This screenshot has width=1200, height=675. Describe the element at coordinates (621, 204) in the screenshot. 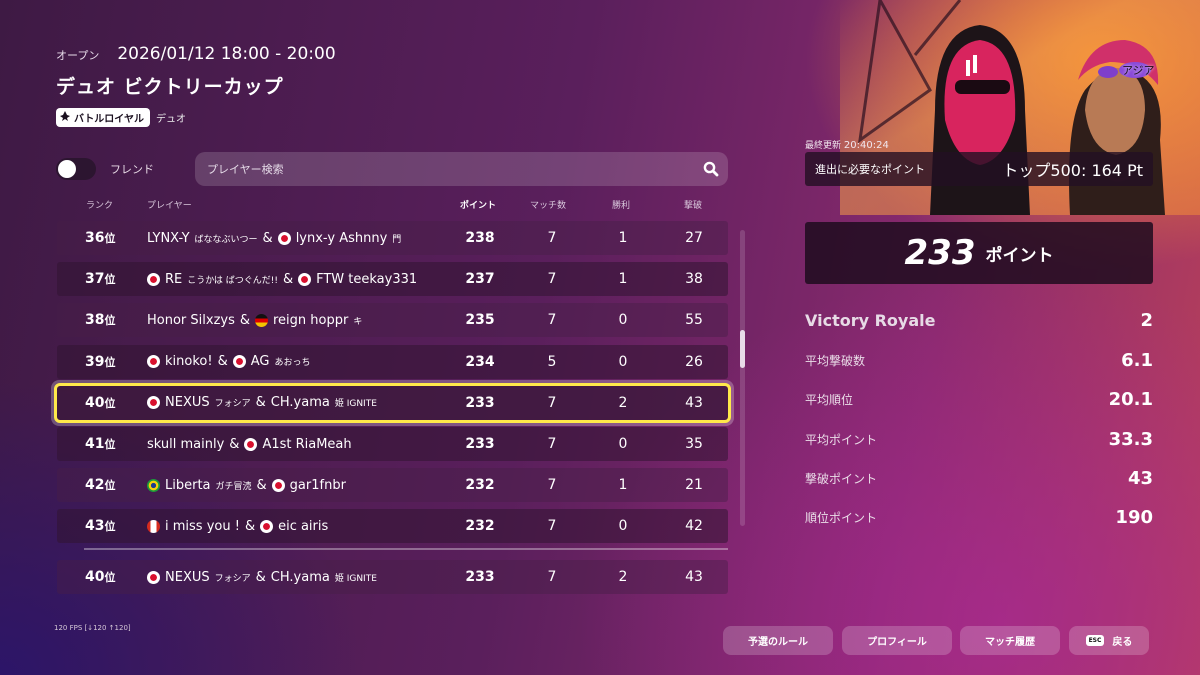

I see `col-wins: 勝利` at that location.